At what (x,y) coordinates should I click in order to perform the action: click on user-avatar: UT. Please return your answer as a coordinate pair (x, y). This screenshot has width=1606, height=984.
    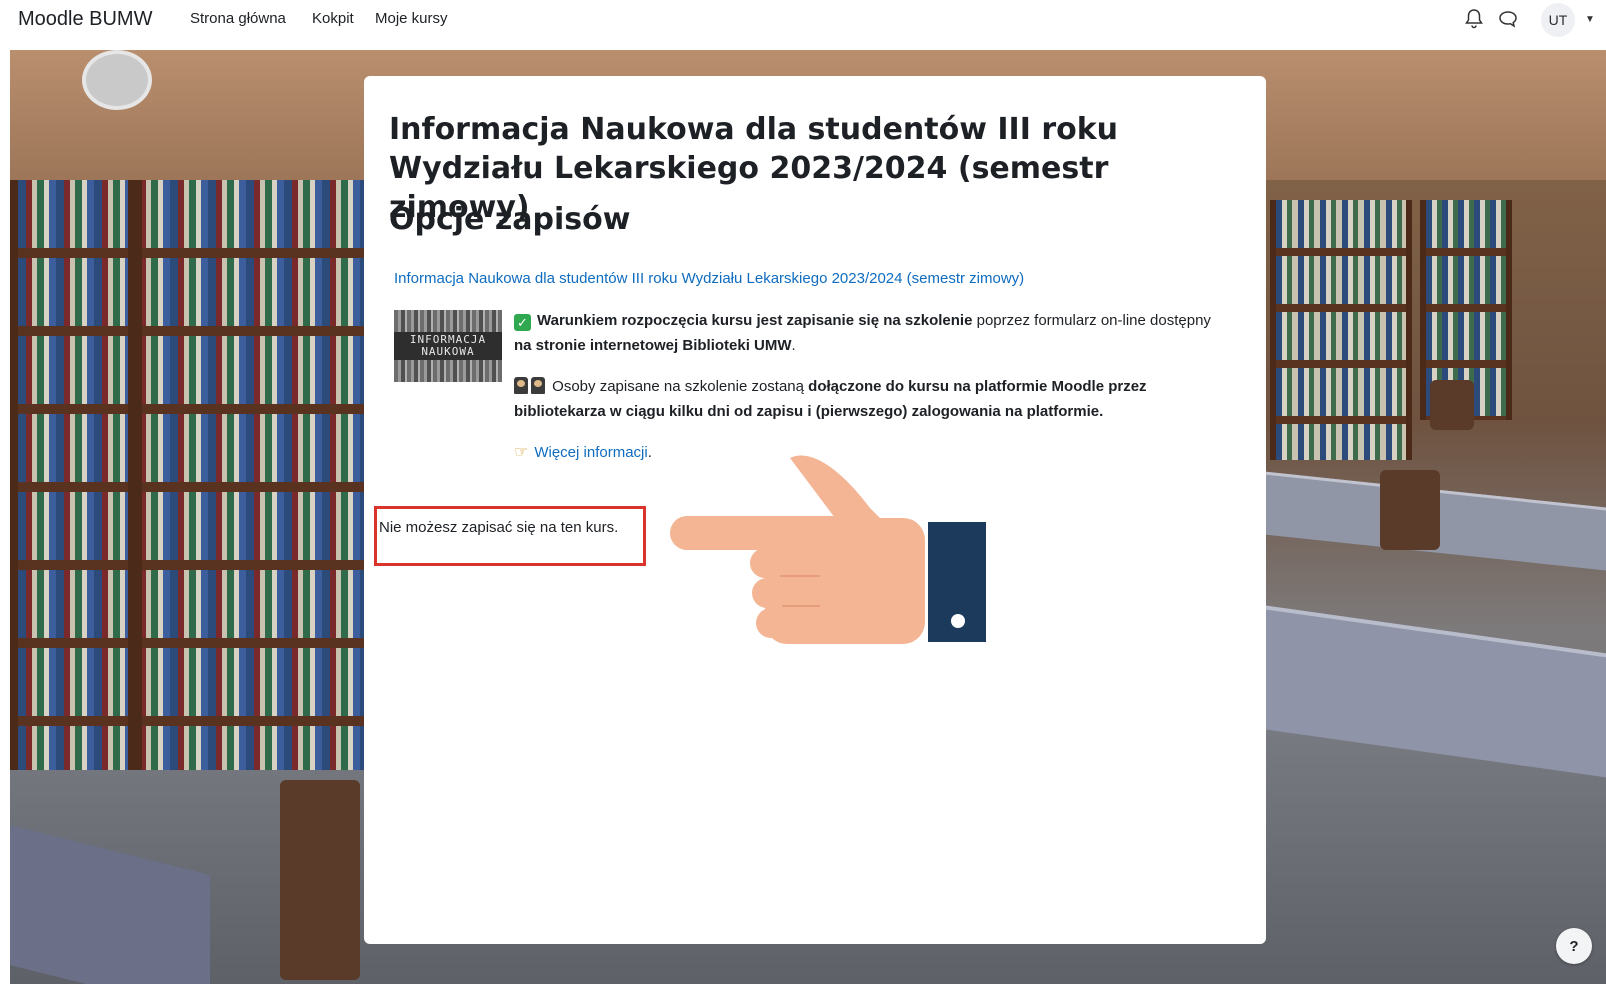
    Looking at the image, I should click on (1558, 20).